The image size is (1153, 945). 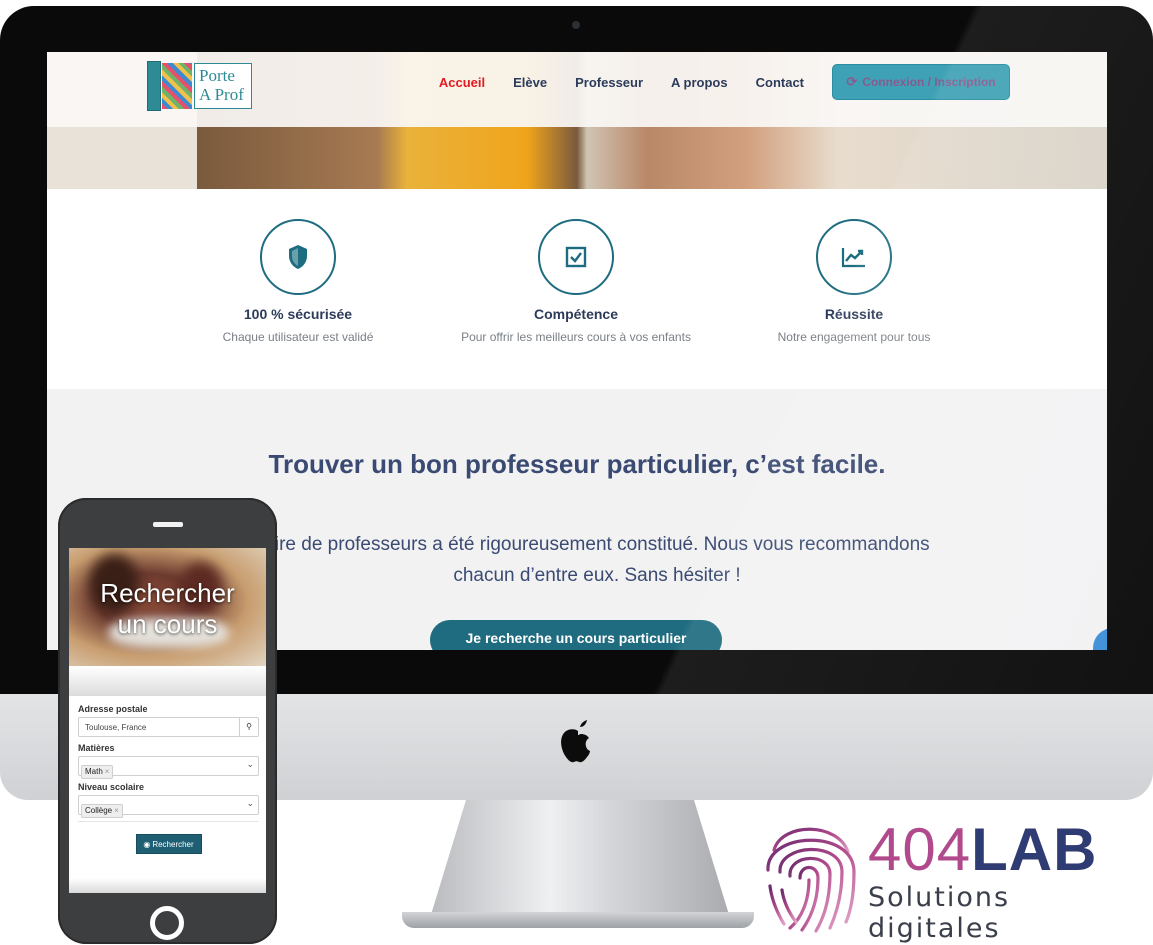 I want to click on logo-door-icon, so click(x=154, y=86).